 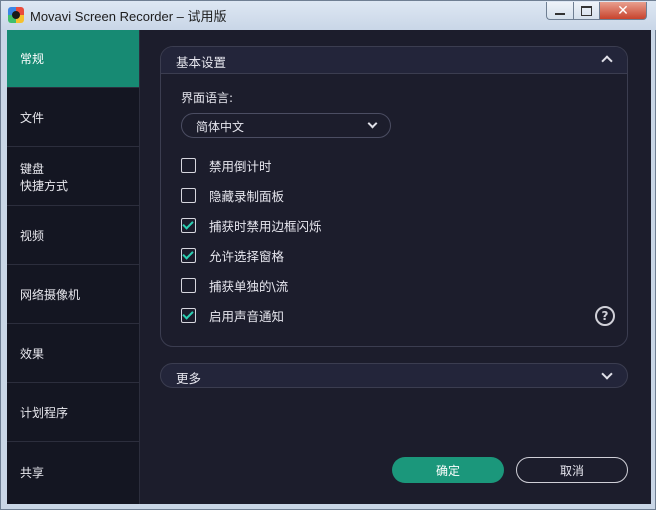 What do you see at coordinates (32, 472) in the screenshot?
I see `sidebar-item-label: 共享` at bounding box center [32, 472].